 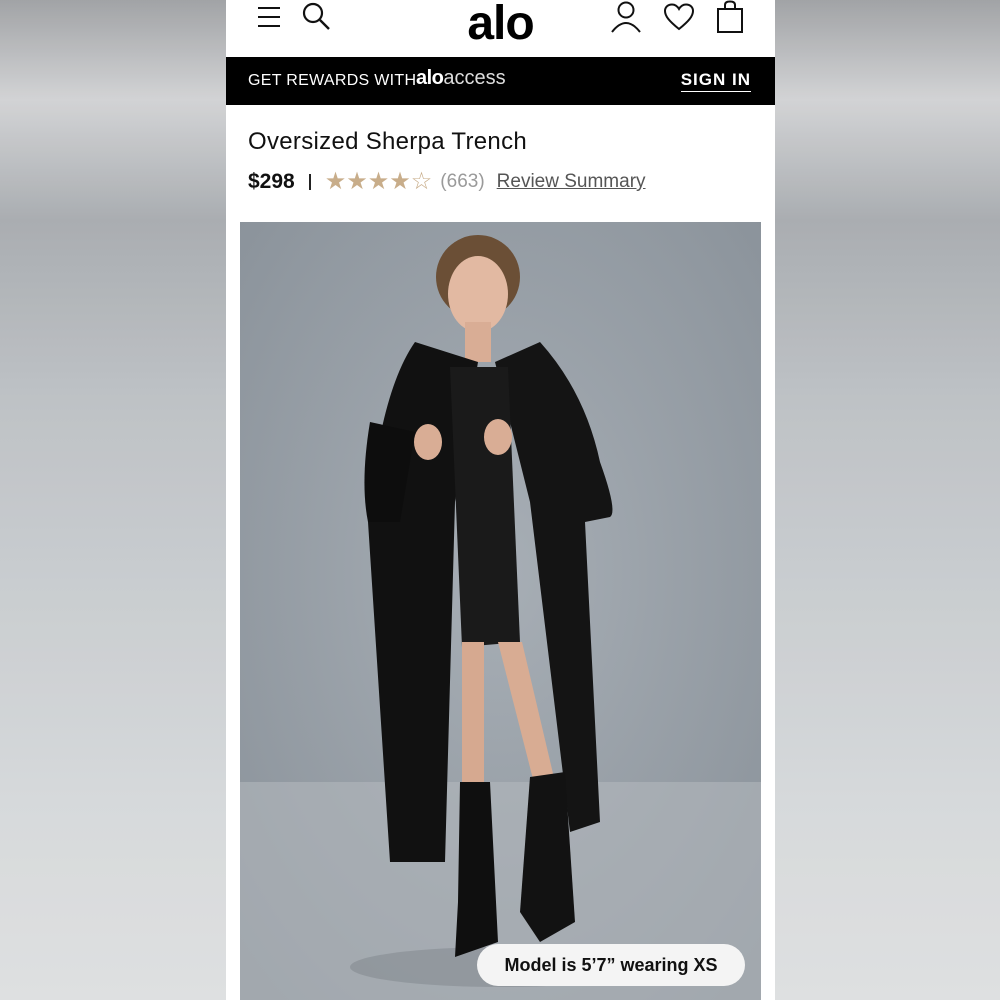 I want to click on wishlist-heart-icon, so click(x=679, y=17).